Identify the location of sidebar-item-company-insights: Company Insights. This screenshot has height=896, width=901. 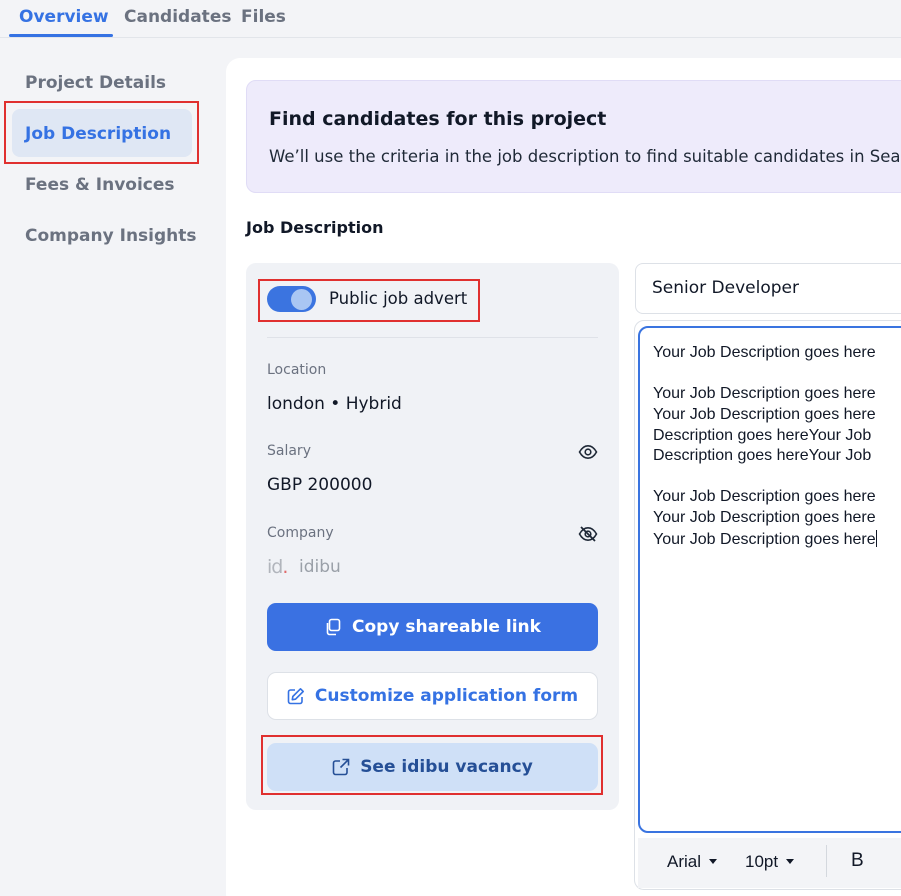
(111, 236).